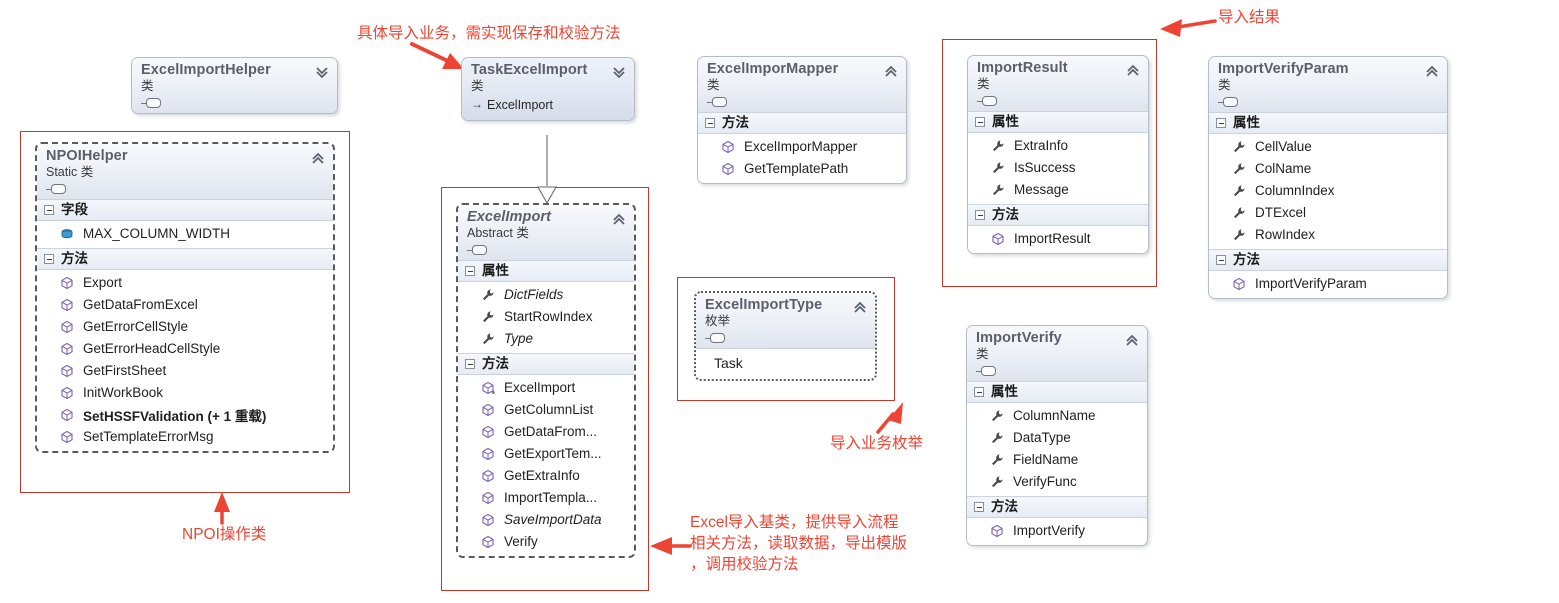 This screenshot has width=1559, height=603. Describe the element at coordinates (1328, 284) in the screenshot. I see `member-row: ImportVerifyParam` at that location.